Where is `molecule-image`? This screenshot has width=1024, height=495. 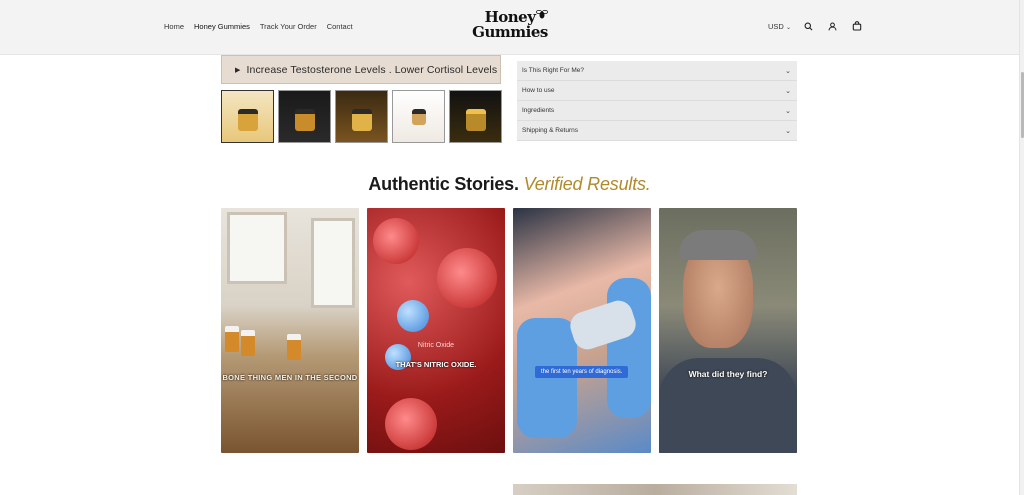 molecule-image is located at coordinates (413, 316).